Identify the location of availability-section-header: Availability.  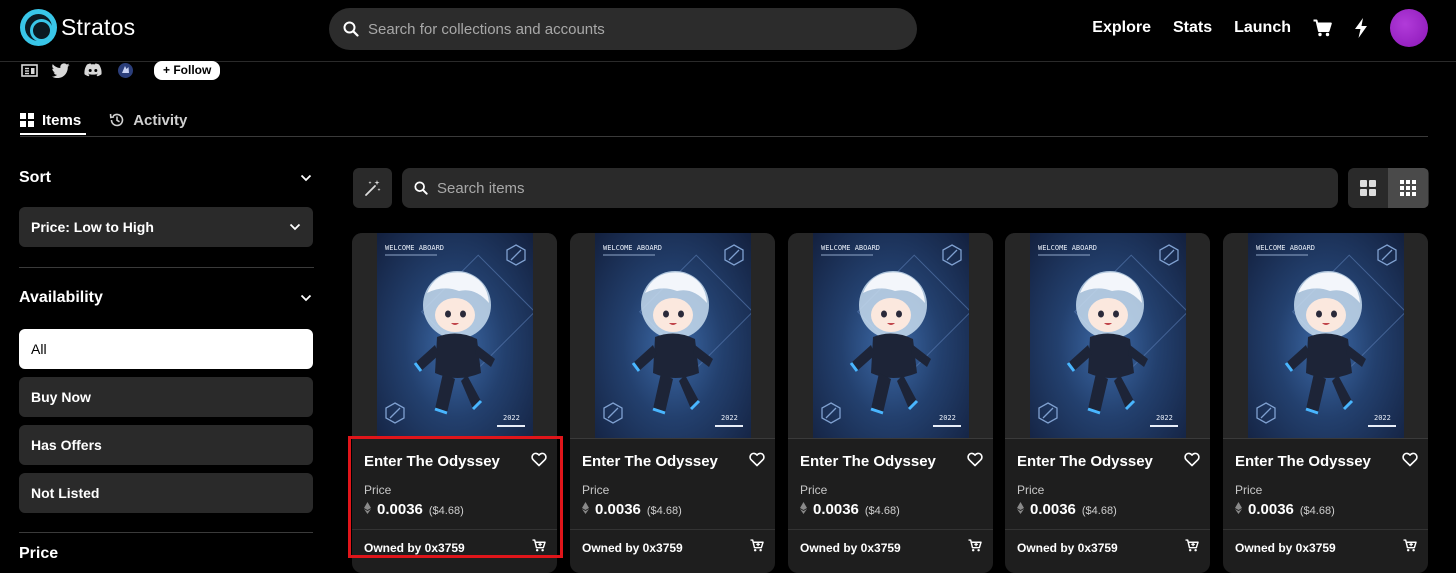
(166, 298).